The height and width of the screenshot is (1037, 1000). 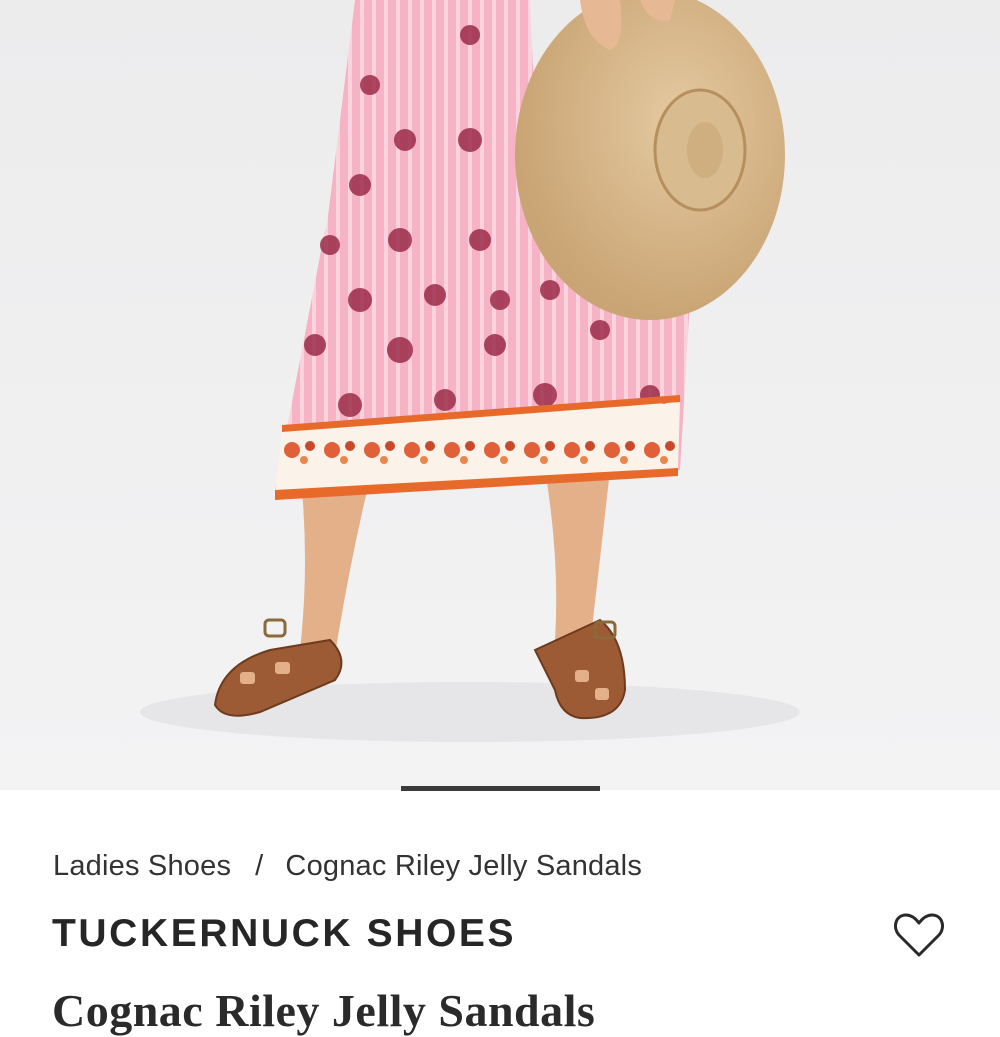 I want to click on breadcrumb-category-link: Ladies Shoes, so click(x=142, y=866).